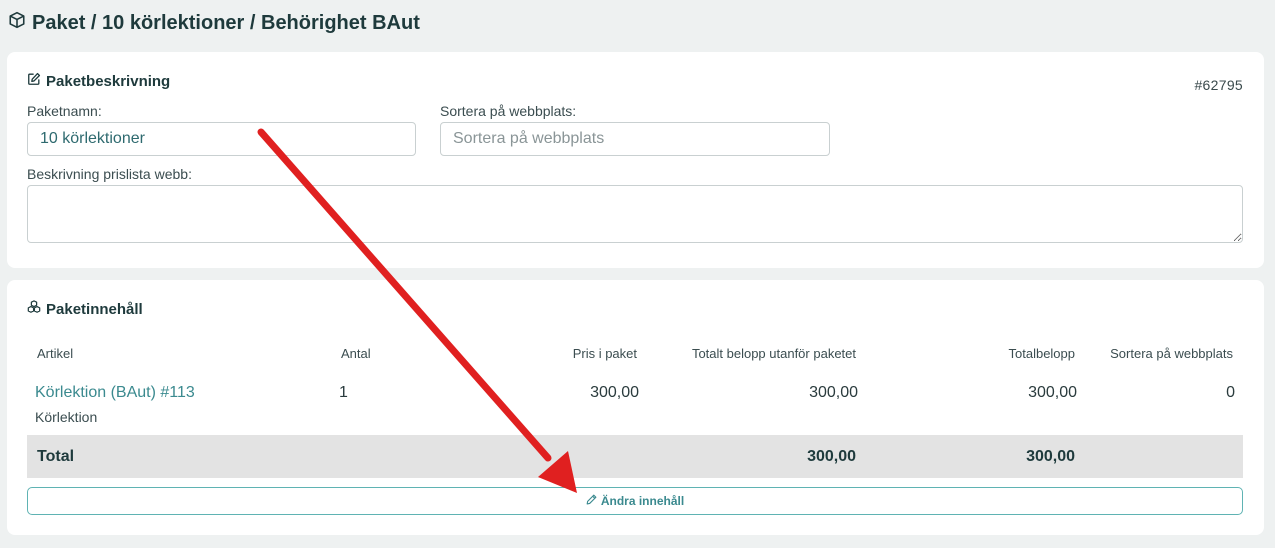 The height and width of the screenshot is (548, 1275). What do you see at coordinates (591, 501) in the screenshot?
I see `pencil-icon` at bounding box center [591, 501].